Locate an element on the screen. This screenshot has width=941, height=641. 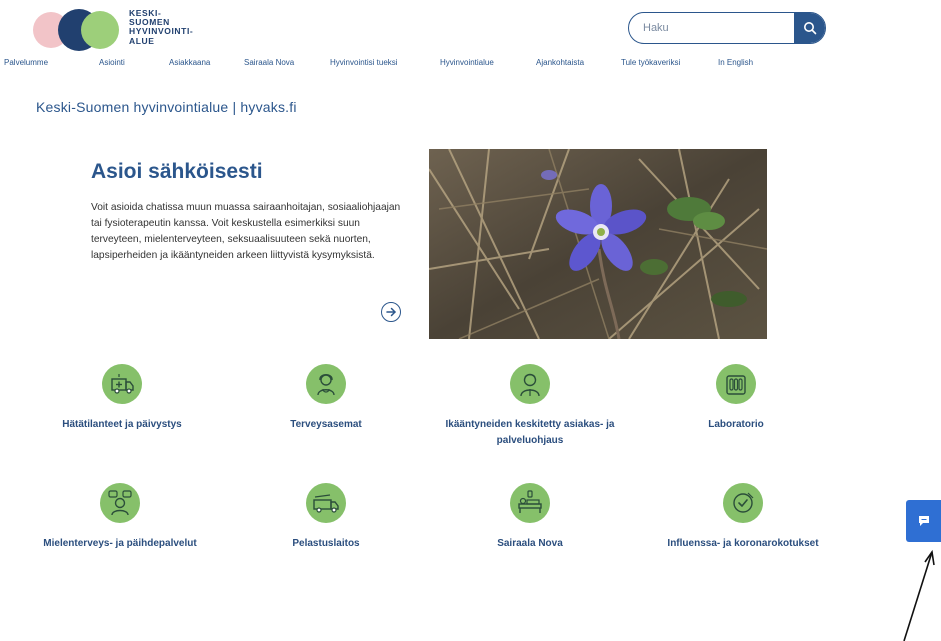
service-label: Influenssa- ja koronarokotukset is located at coordinates (743, 543).